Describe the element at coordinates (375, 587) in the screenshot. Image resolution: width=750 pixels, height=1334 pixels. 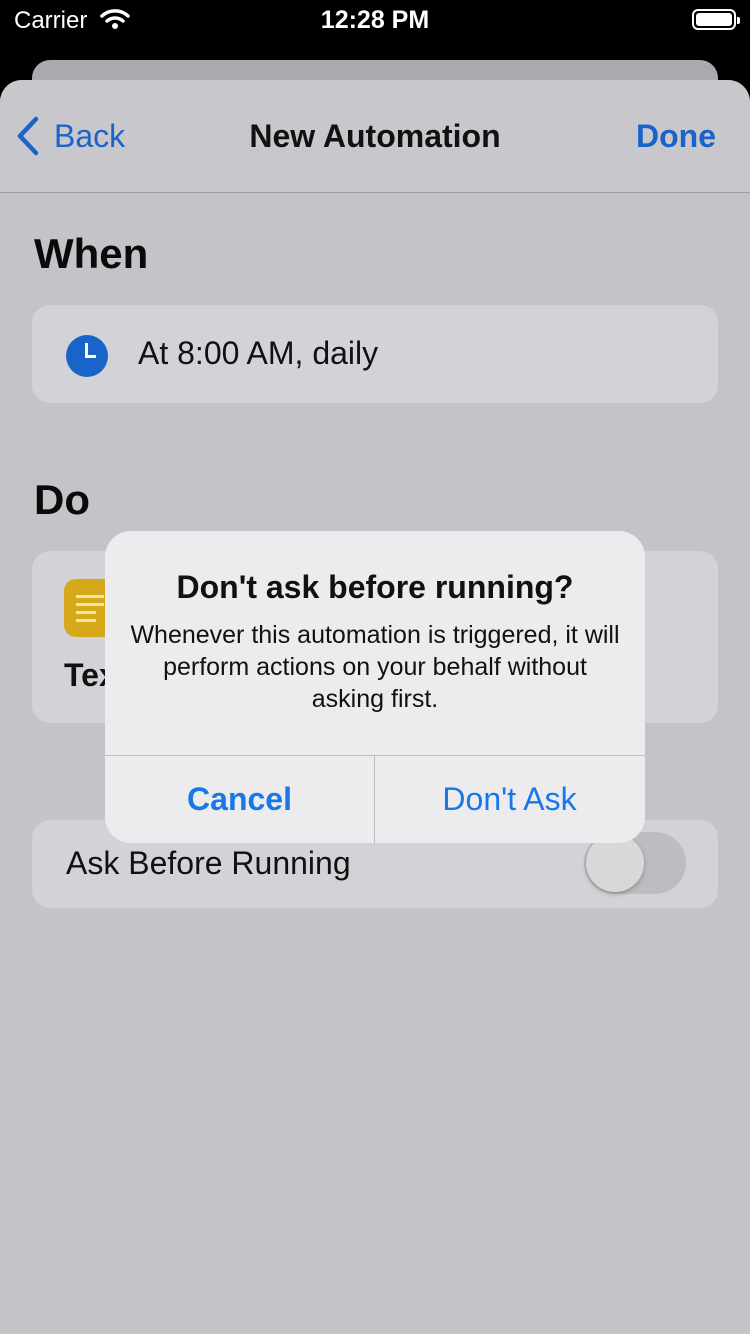
I see `alert-title: Don't ask before running?` at that location.